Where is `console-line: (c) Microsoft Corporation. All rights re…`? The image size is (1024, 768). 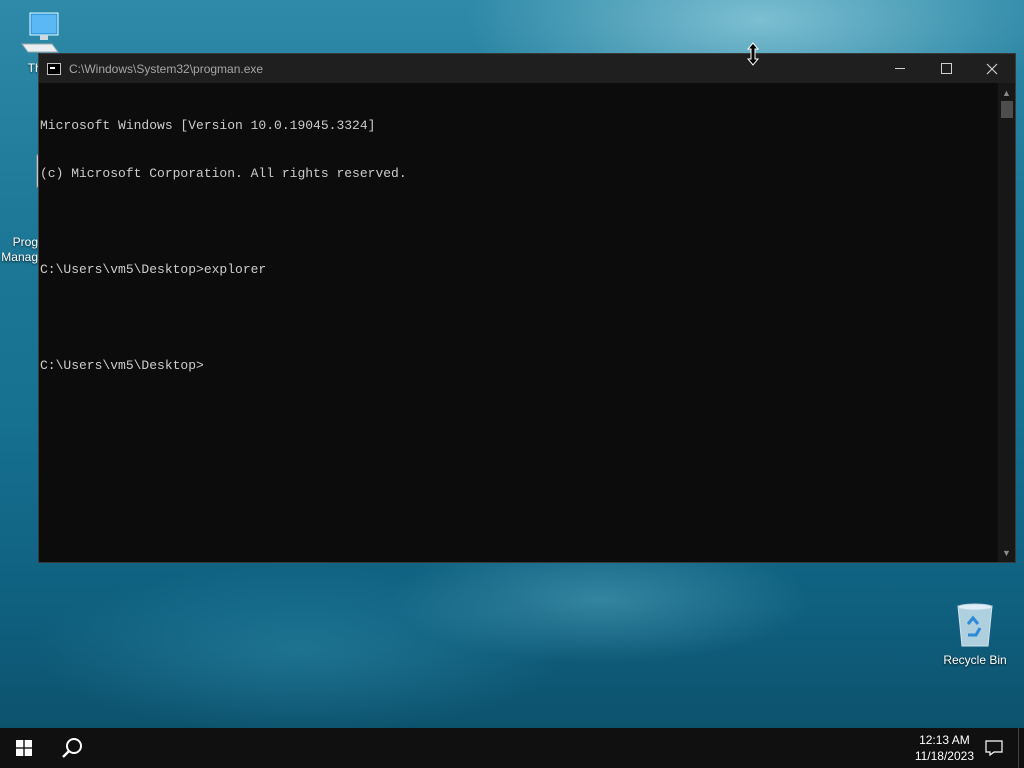
console-line: (c) Microsoft Corporation. All rights re… is located at coordinates (223, 173).